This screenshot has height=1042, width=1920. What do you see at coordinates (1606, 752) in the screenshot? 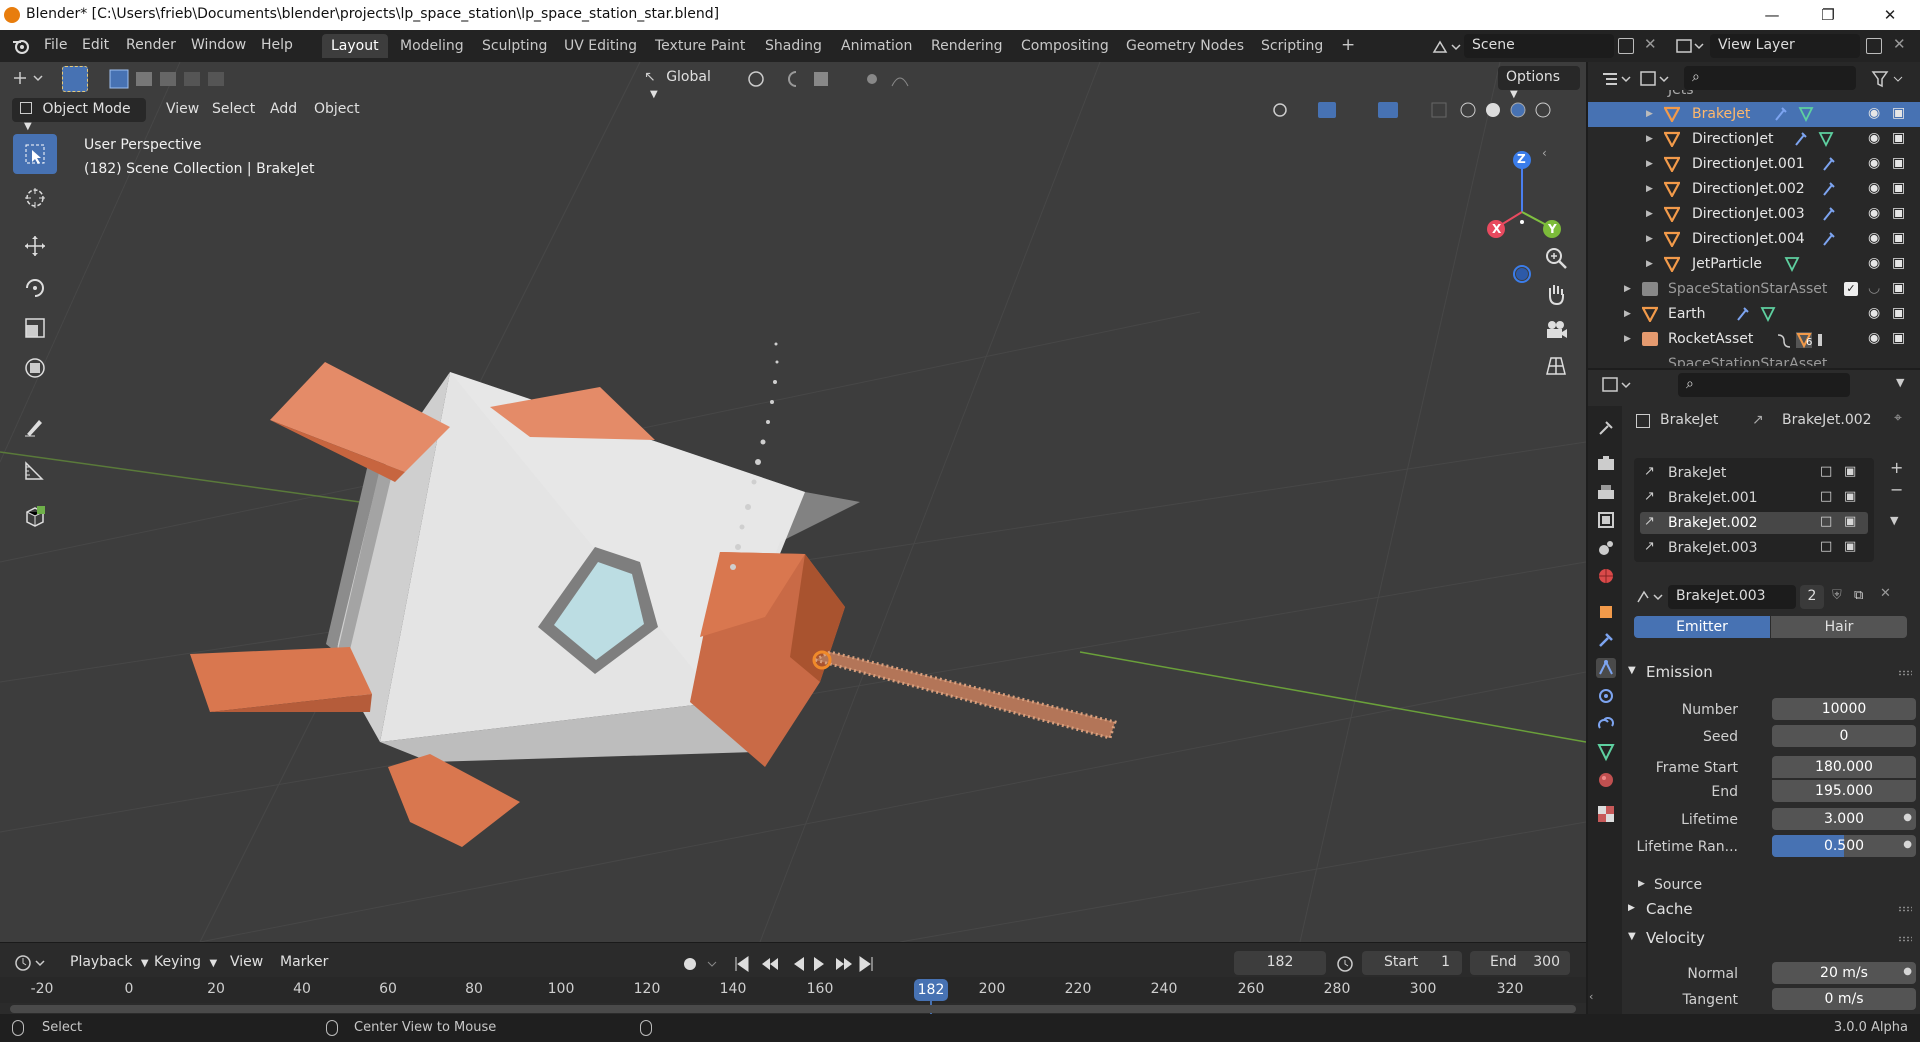
I see `data-tab-icon` at bounding box center [1606, 752].